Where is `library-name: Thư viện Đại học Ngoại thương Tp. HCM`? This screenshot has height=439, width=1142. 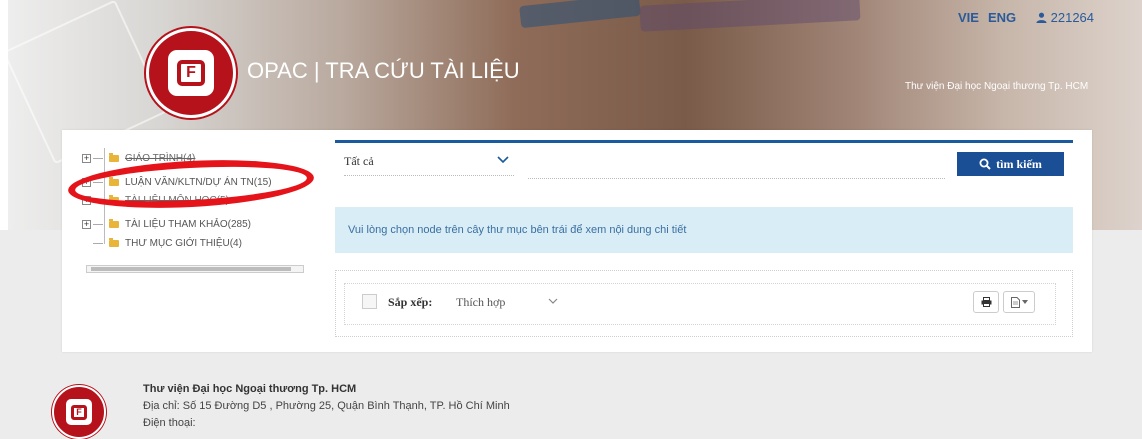
library-name: Thư viện Đại học Ngoại thương Tp. HCM is located at coordinates (997, 86).